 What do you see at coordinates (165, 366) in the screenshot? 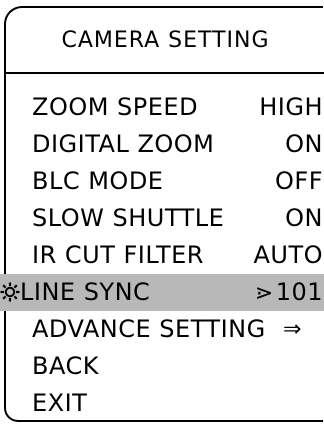
I see `menu-item-back: BACK` at bounding box center [165, 366].